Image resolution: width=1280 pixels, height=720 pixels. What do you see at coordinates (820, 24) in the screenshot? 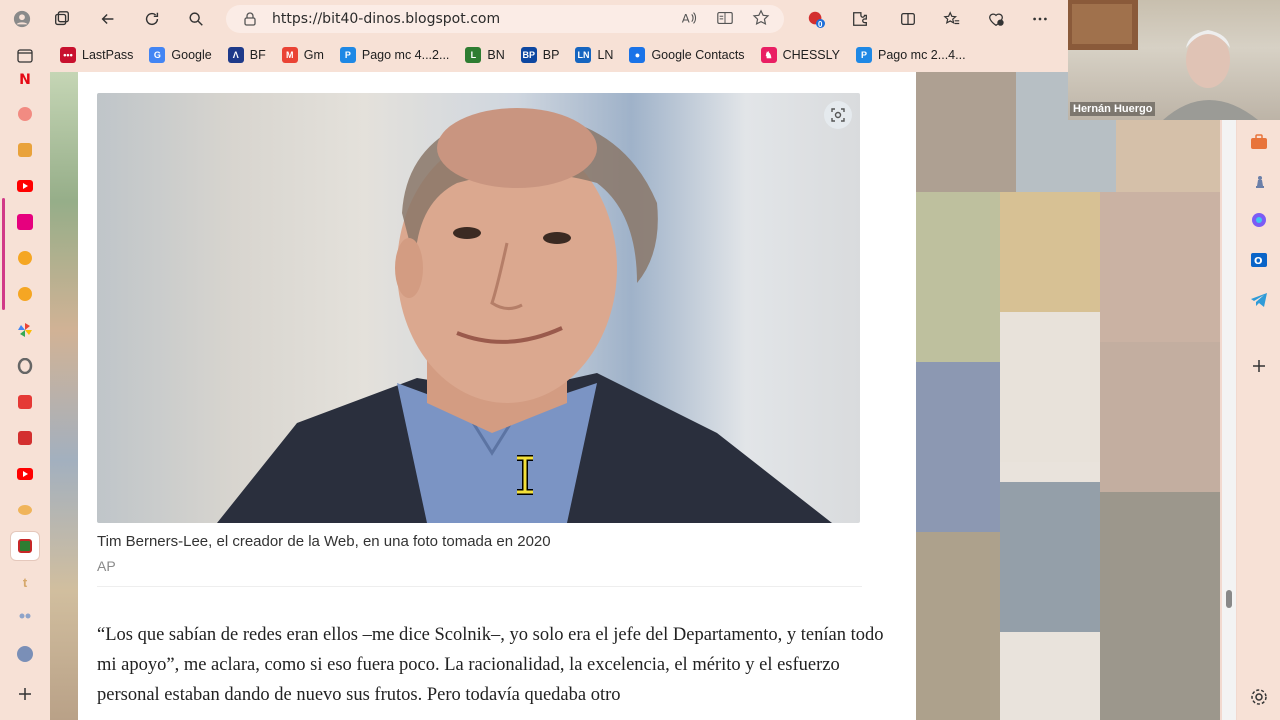
I see `extension-badge-count: 0` at bounding box center [820, 24].